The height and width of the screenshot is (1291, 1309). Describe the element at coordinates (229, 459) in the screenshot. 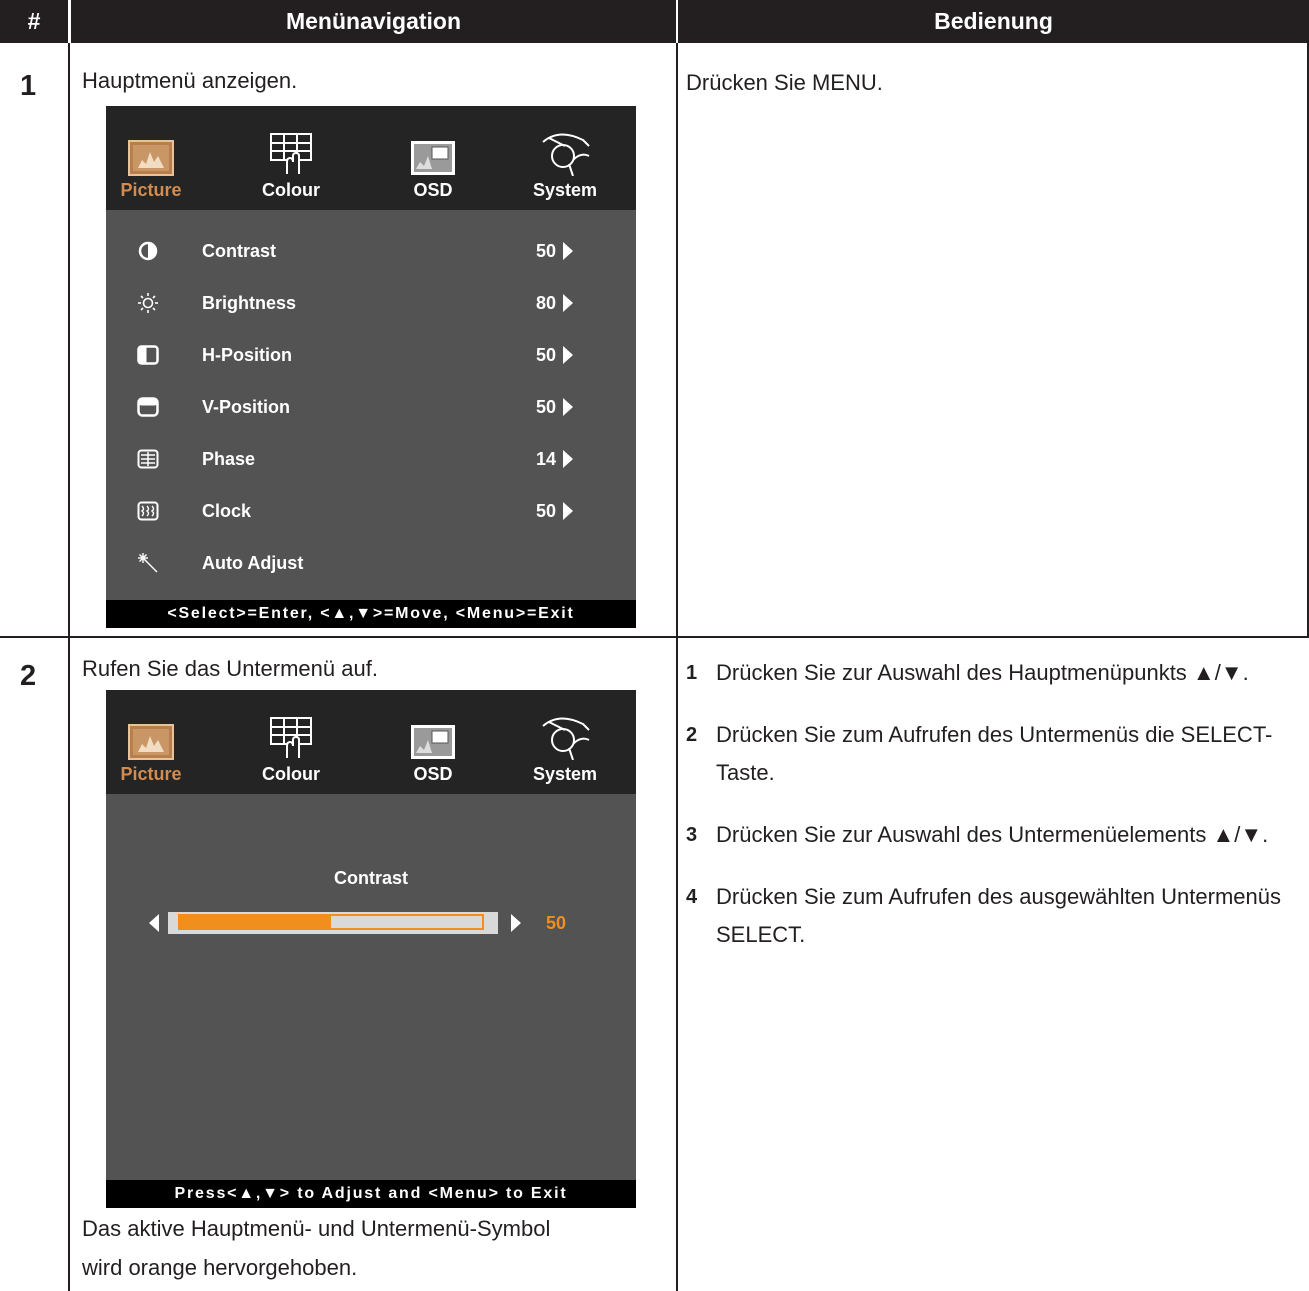

I see `menu-item-label: Phase` at that location.